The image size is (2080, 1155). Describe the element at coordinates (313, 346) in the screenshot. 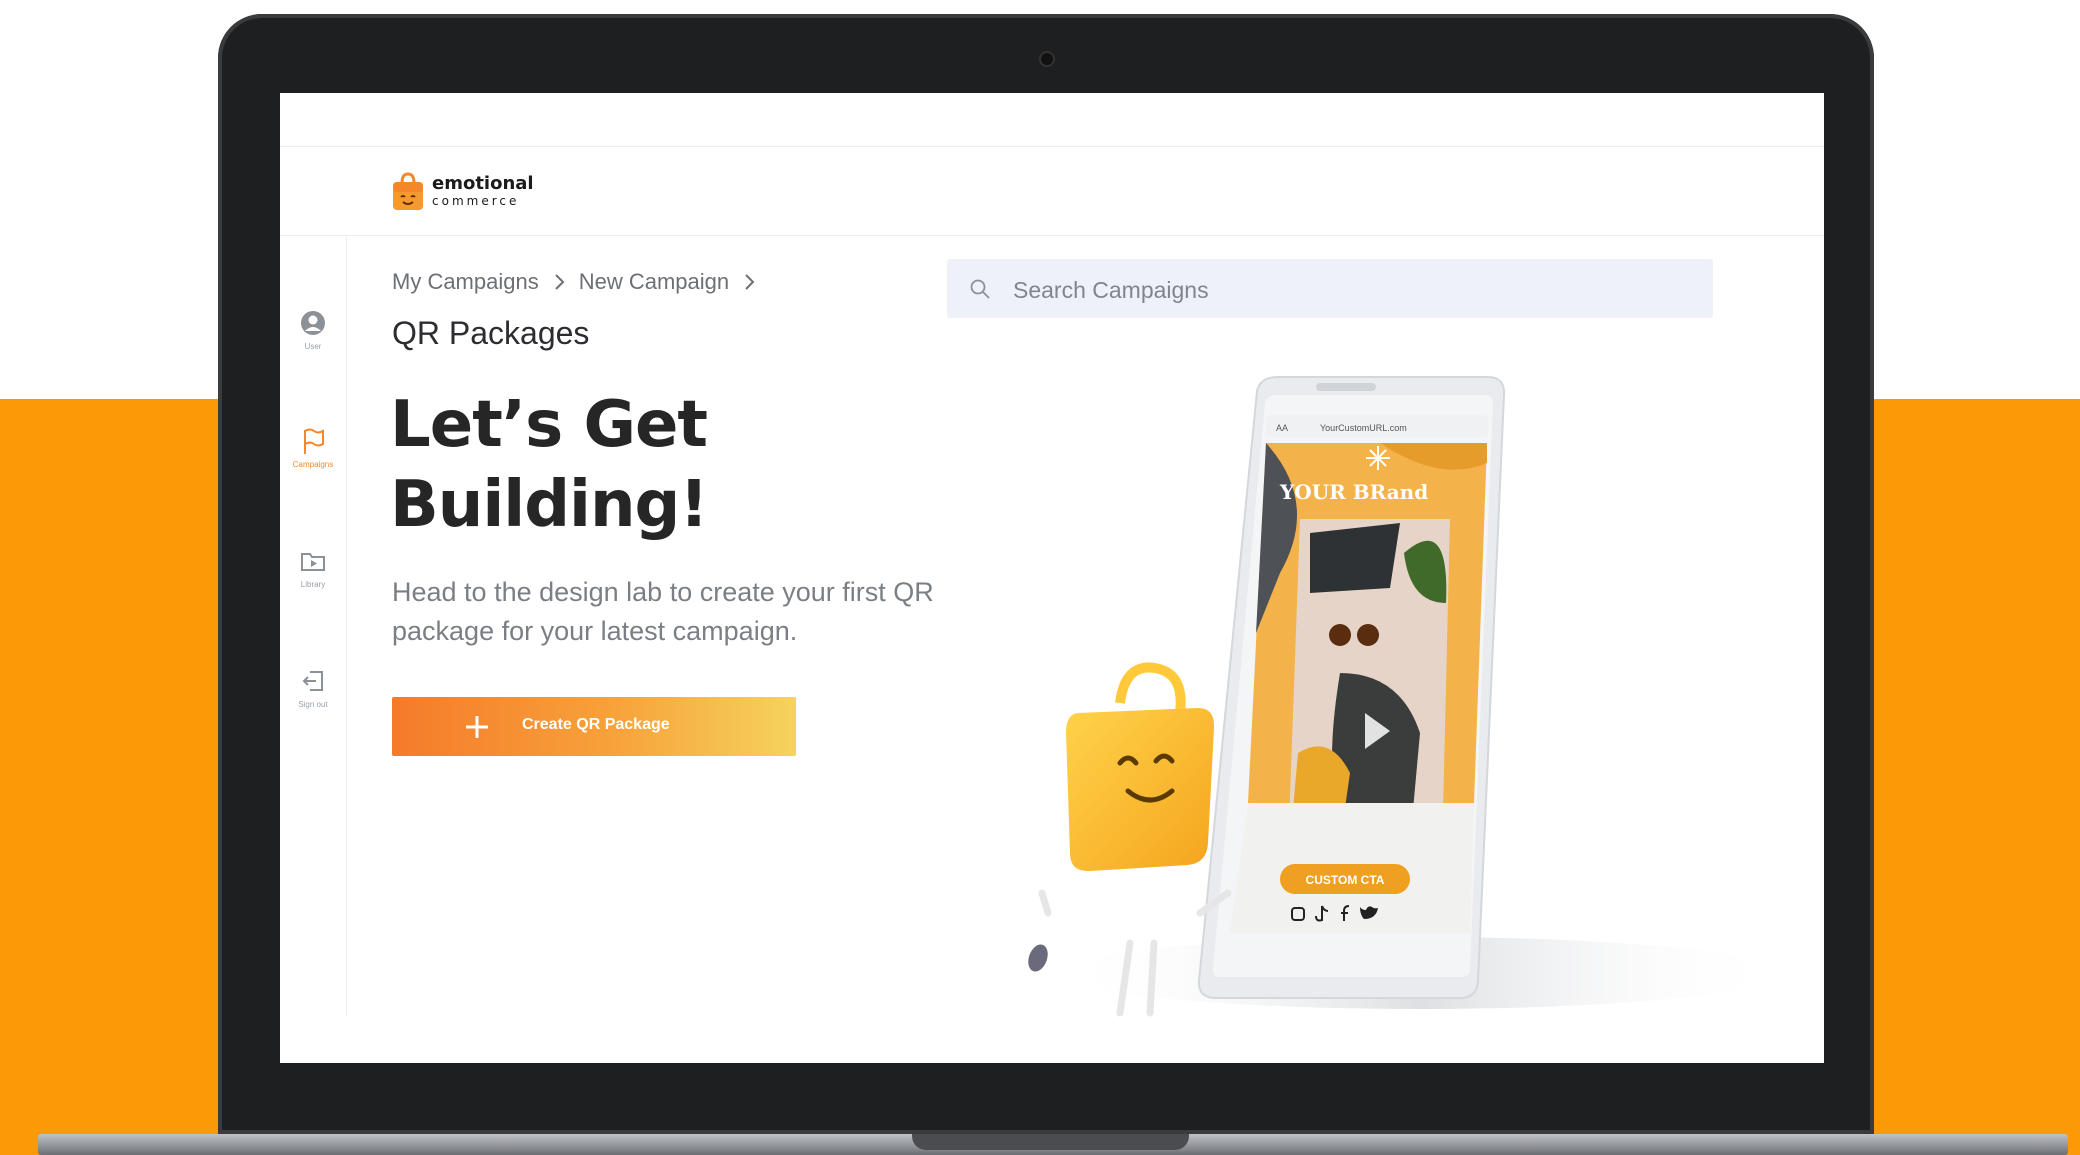

I see `sidebar-item-label: User` at that location.